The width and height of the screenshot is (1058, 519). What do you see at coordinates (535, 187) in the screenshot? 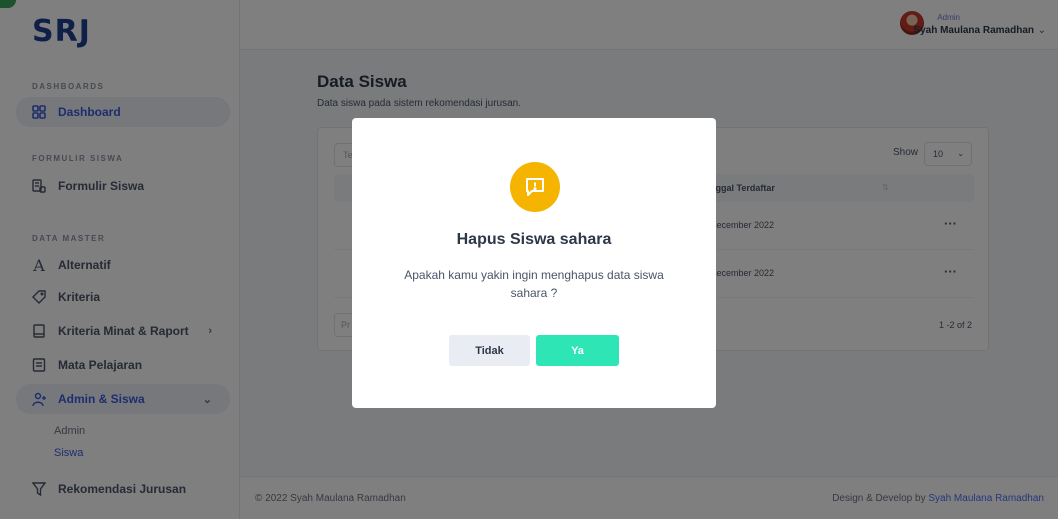
I see `alert-icon` at bounding box center [535, 187].